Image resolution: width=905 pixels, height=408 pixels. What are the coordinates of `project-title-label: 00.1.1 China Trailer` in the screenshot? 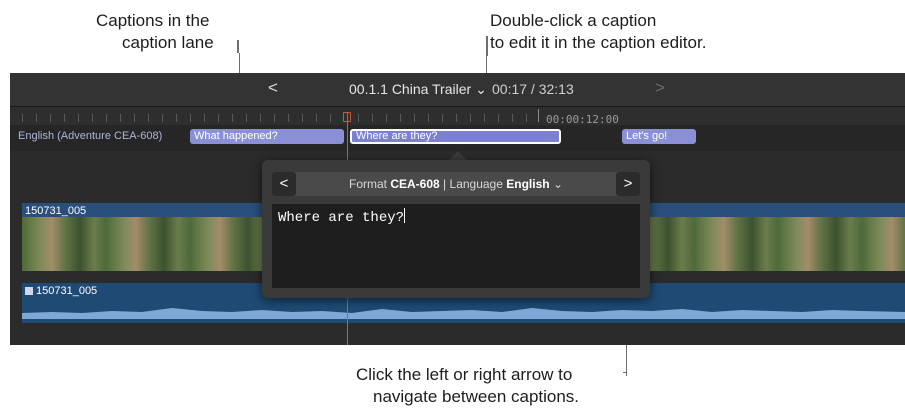 It's located at (410, 89).